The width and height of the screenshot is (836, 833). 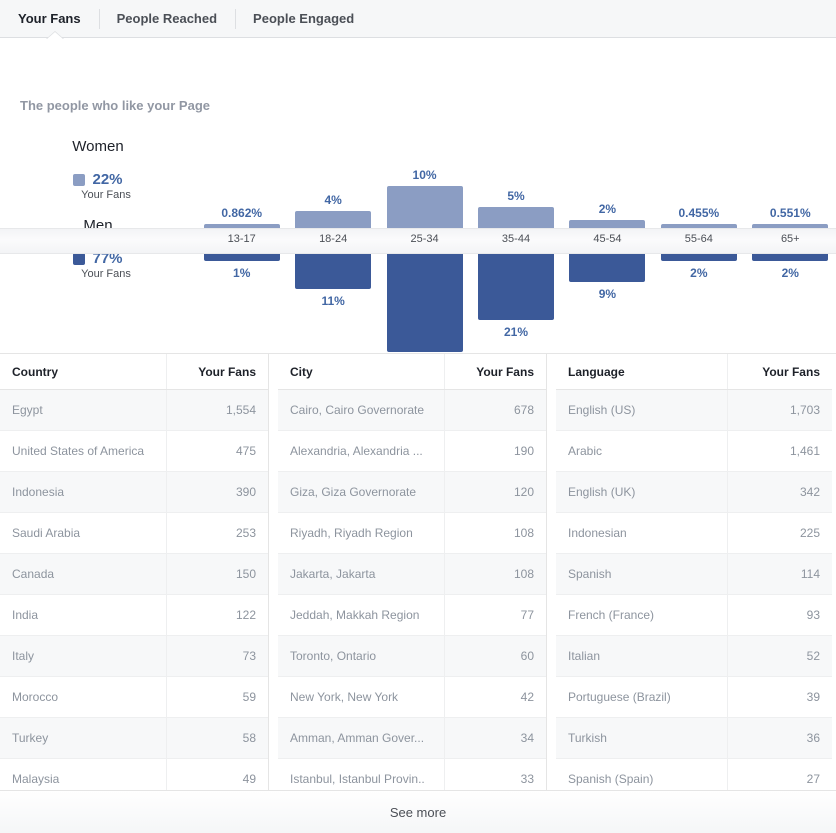 What do you see at coordinates (83, 738) in the screenshot?
I see `row-label: Turkey` at bounding box center [83, 738].